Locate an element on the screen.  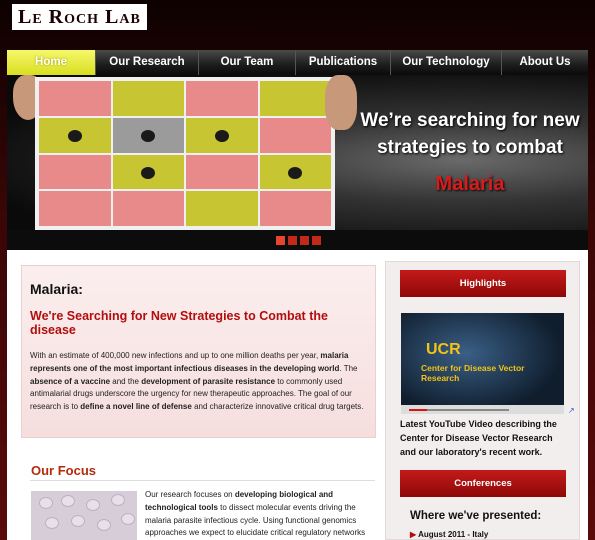
focus-divider is located at coordinates (202, 480).